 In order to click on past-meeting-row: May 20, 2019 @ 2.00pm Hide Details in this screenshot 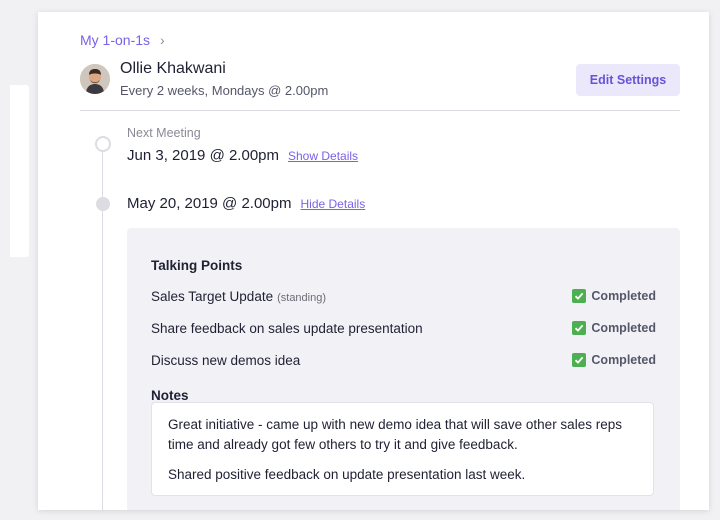, I will do `click(246, 203)`.